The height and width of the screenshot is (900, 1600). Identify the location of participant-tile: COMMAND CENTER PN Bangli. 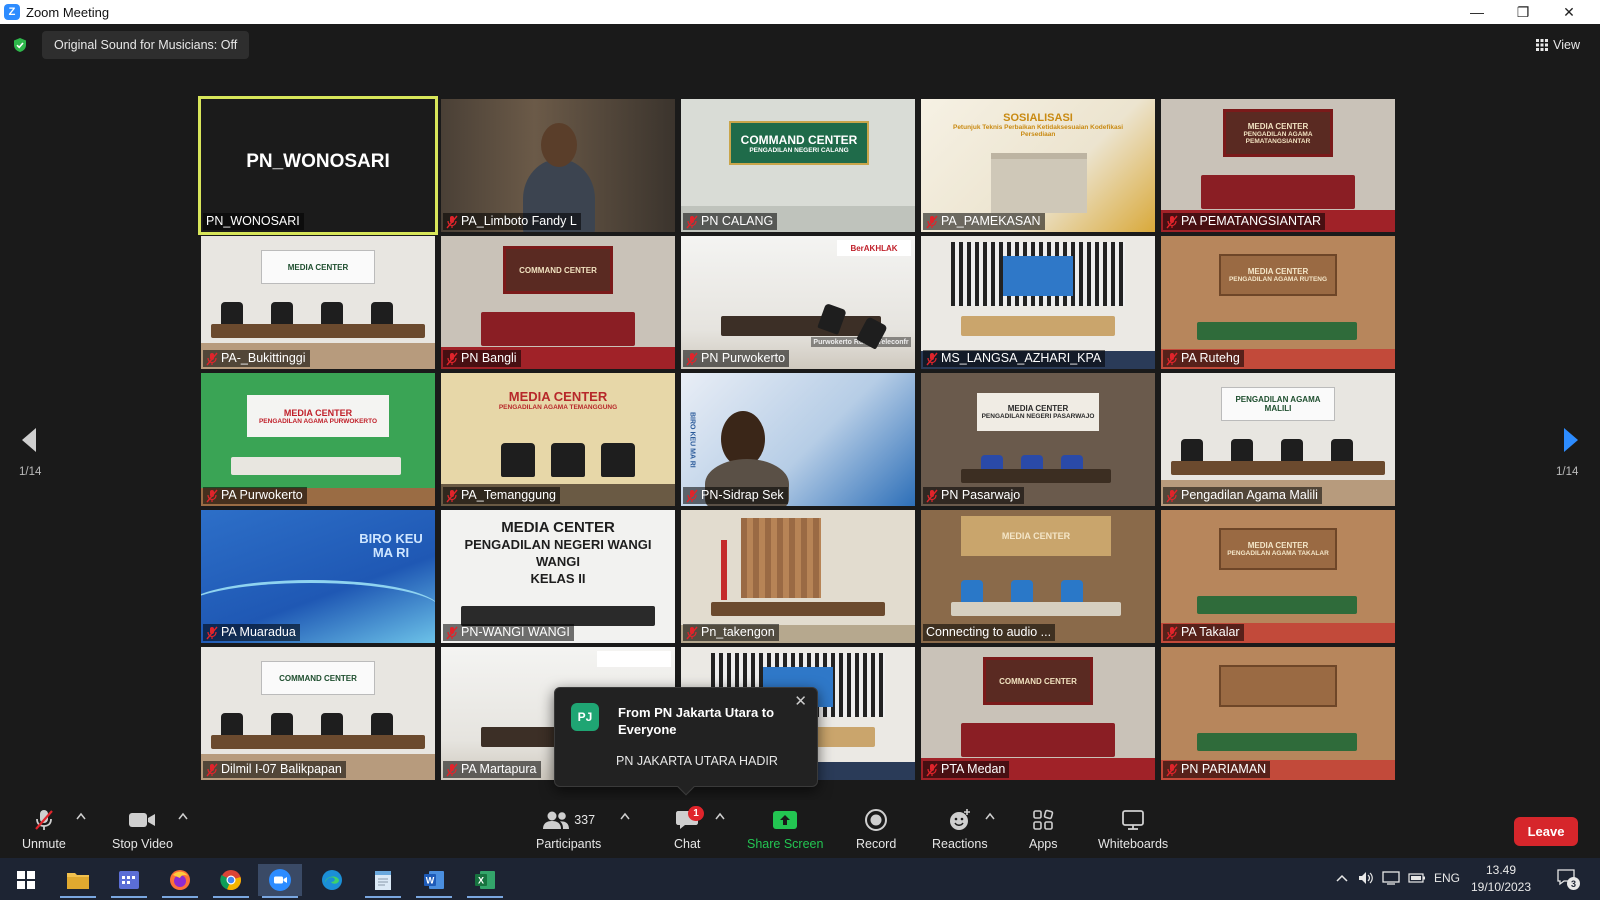
(558, 302).